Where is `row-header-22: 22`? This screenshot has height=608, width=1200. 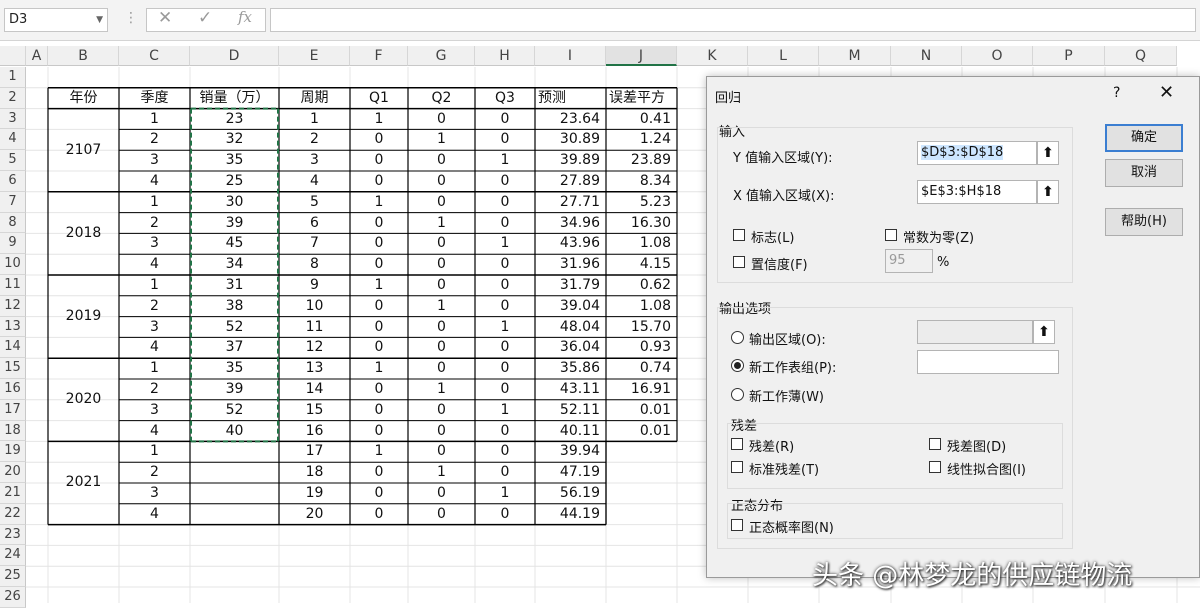 row-header-22: 22 is located at coordinates (13, 514).